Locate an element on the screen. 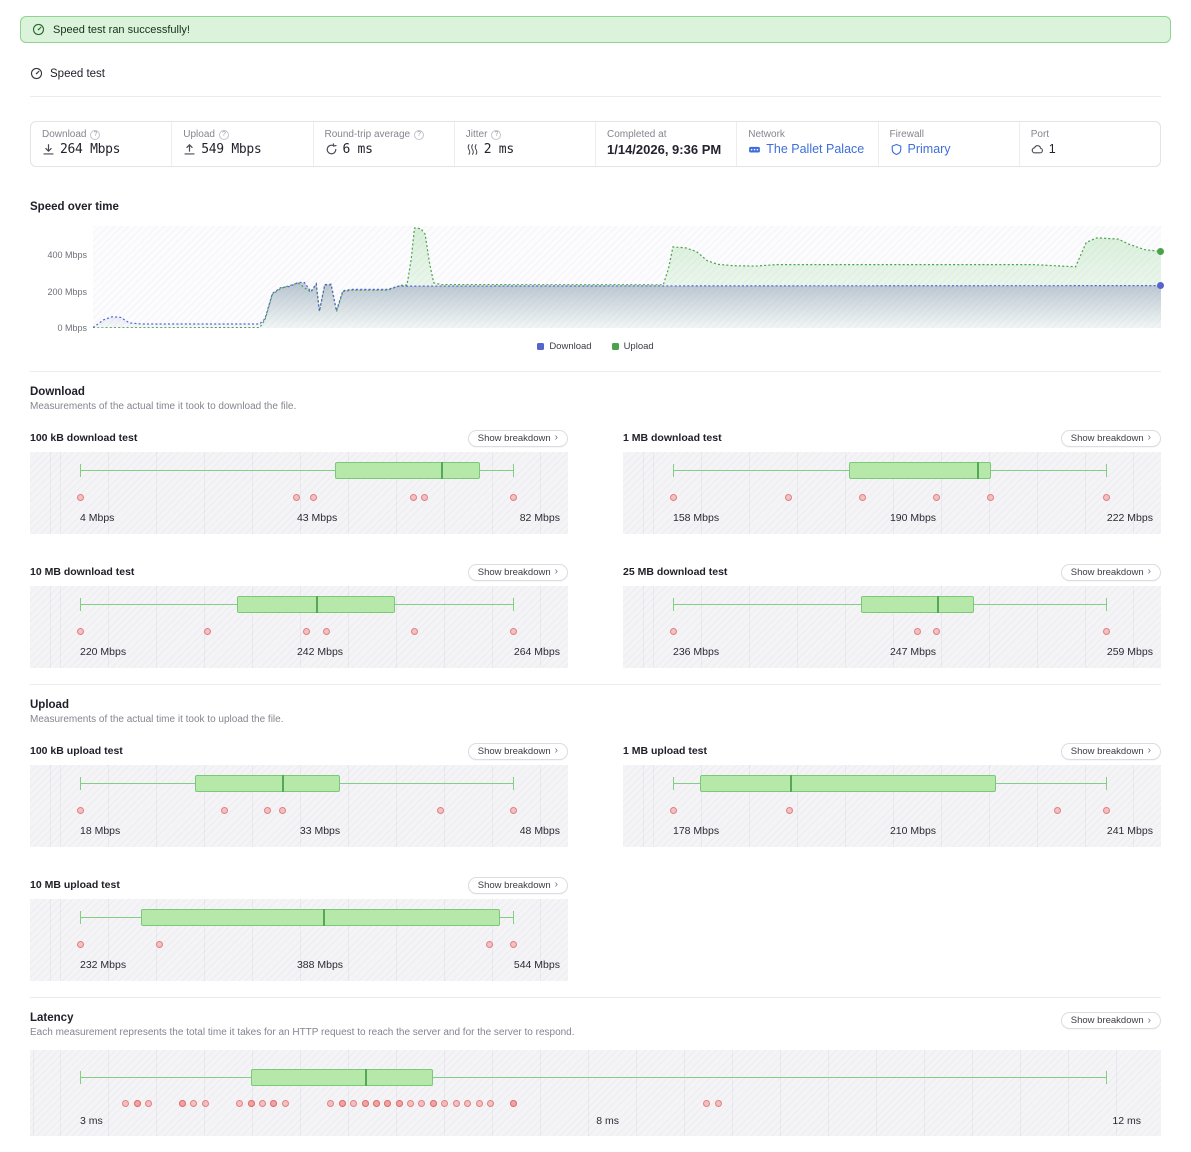  axis-max-label: 264 Mbps is located at coordinates (536, 652).